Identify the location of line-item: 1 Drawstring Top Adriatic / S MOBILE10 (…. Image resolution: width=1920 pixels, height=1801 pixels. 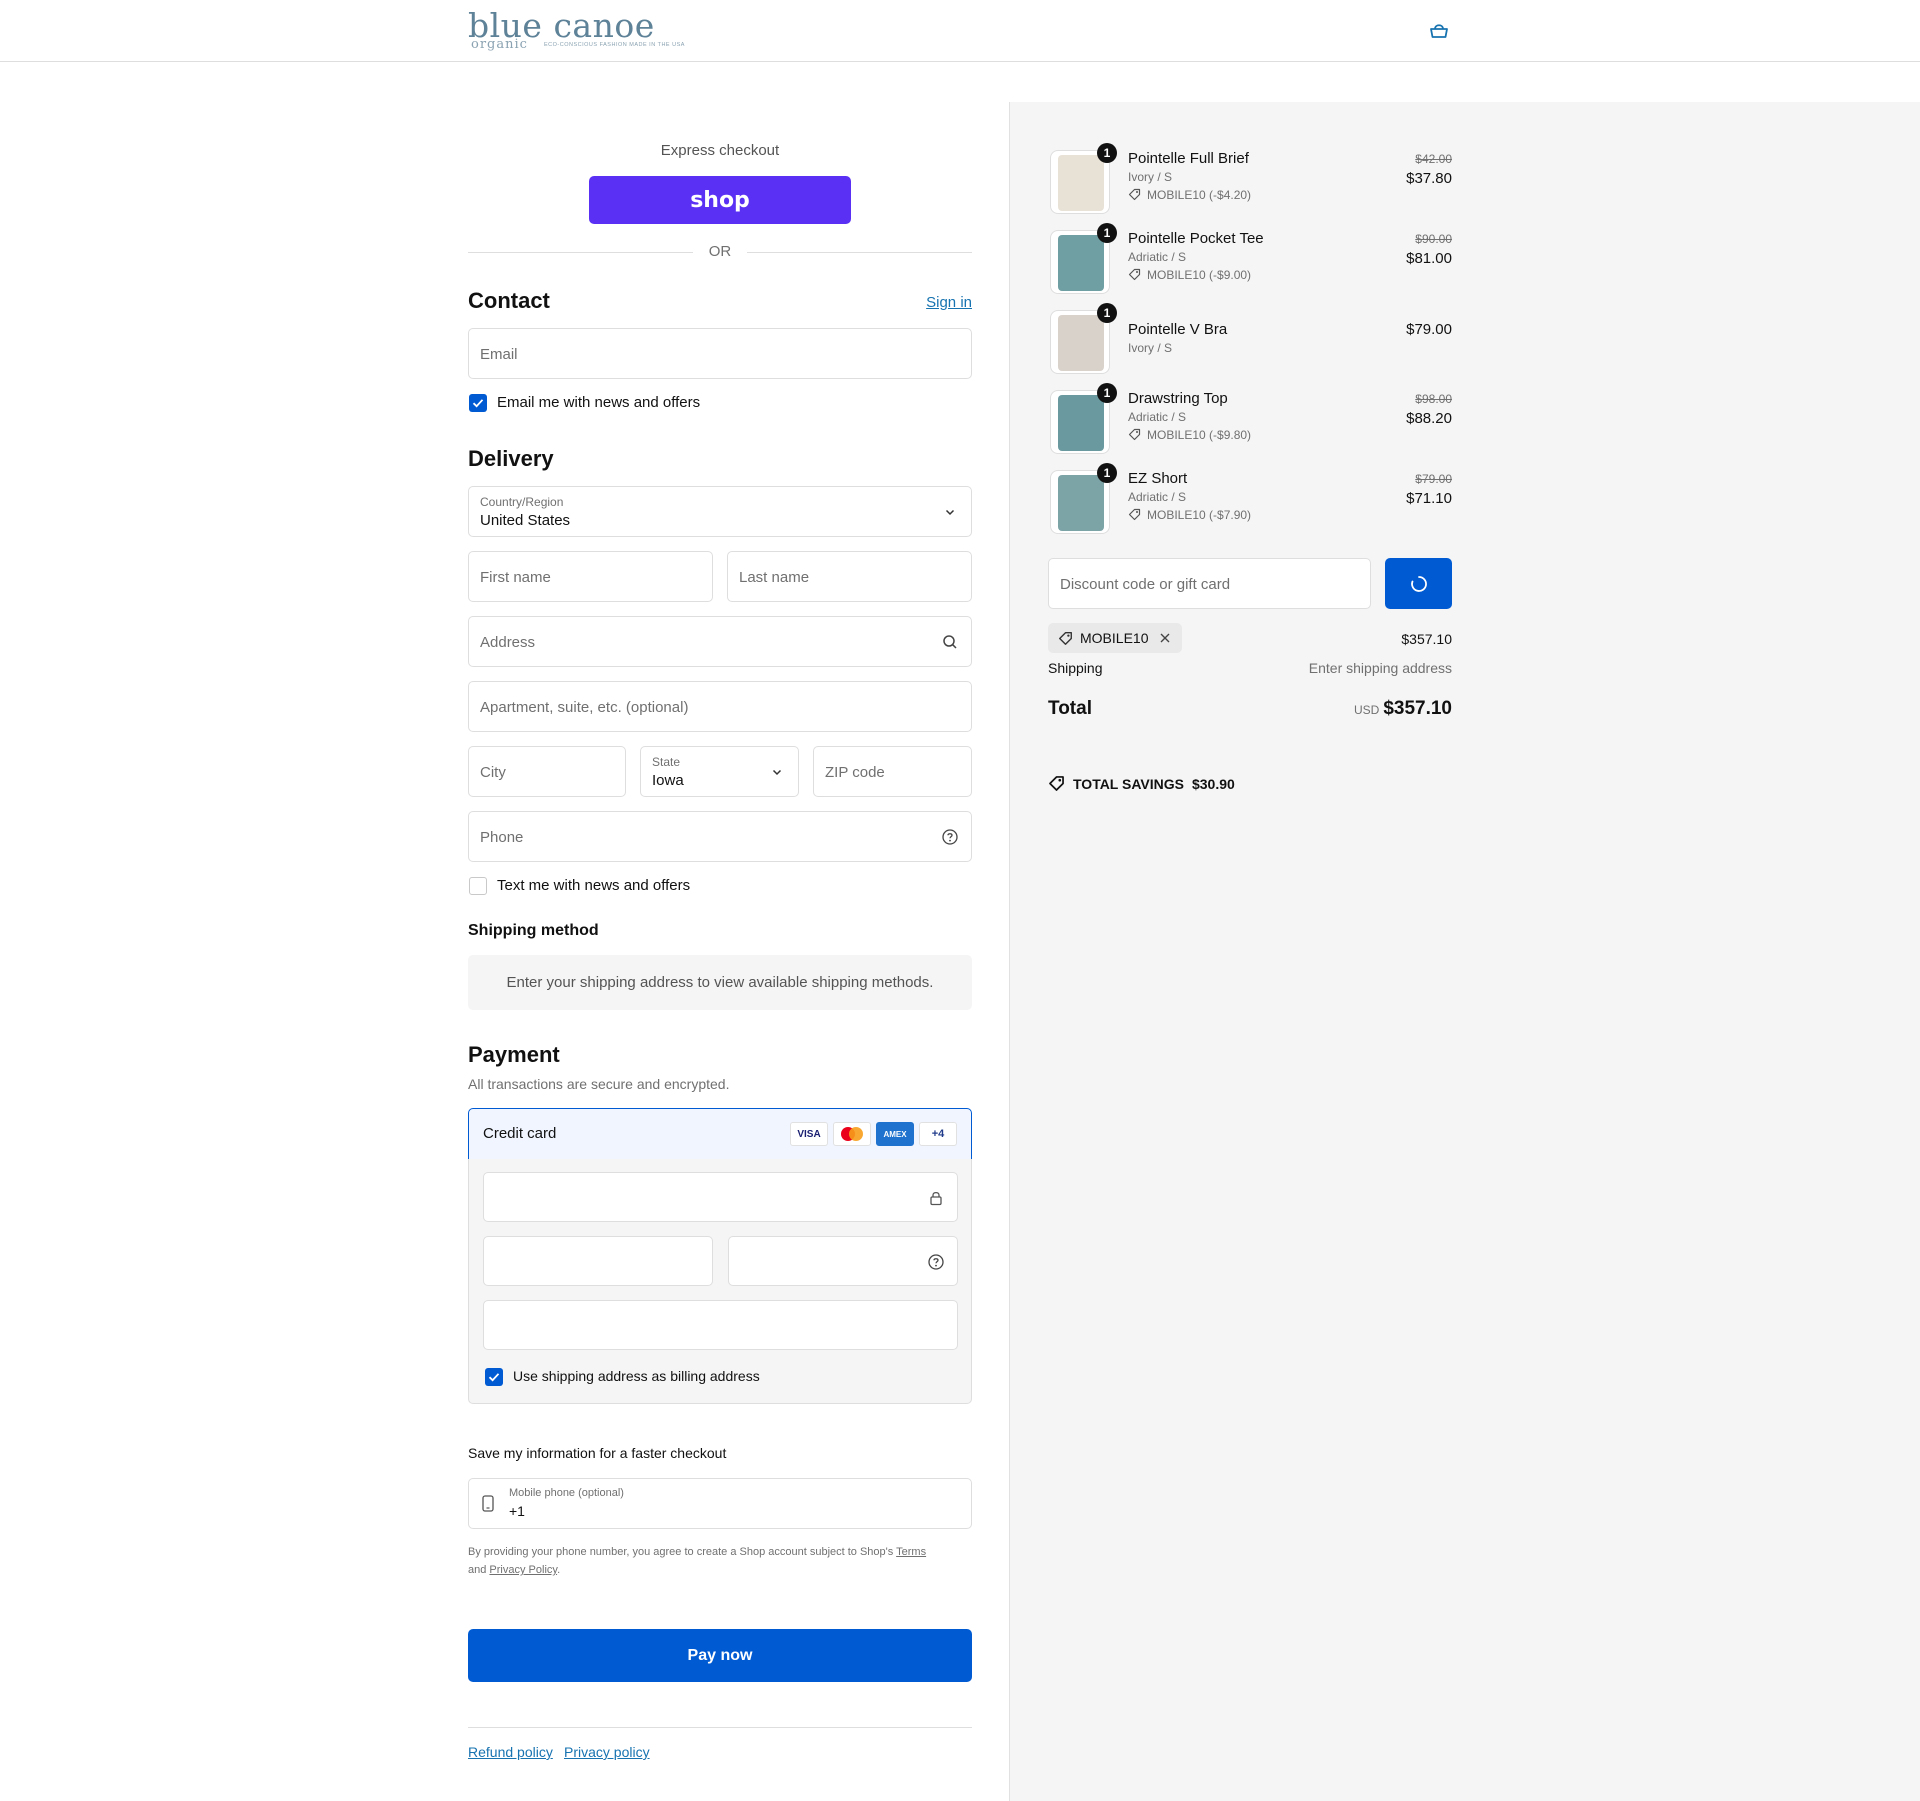
(1250, 419).